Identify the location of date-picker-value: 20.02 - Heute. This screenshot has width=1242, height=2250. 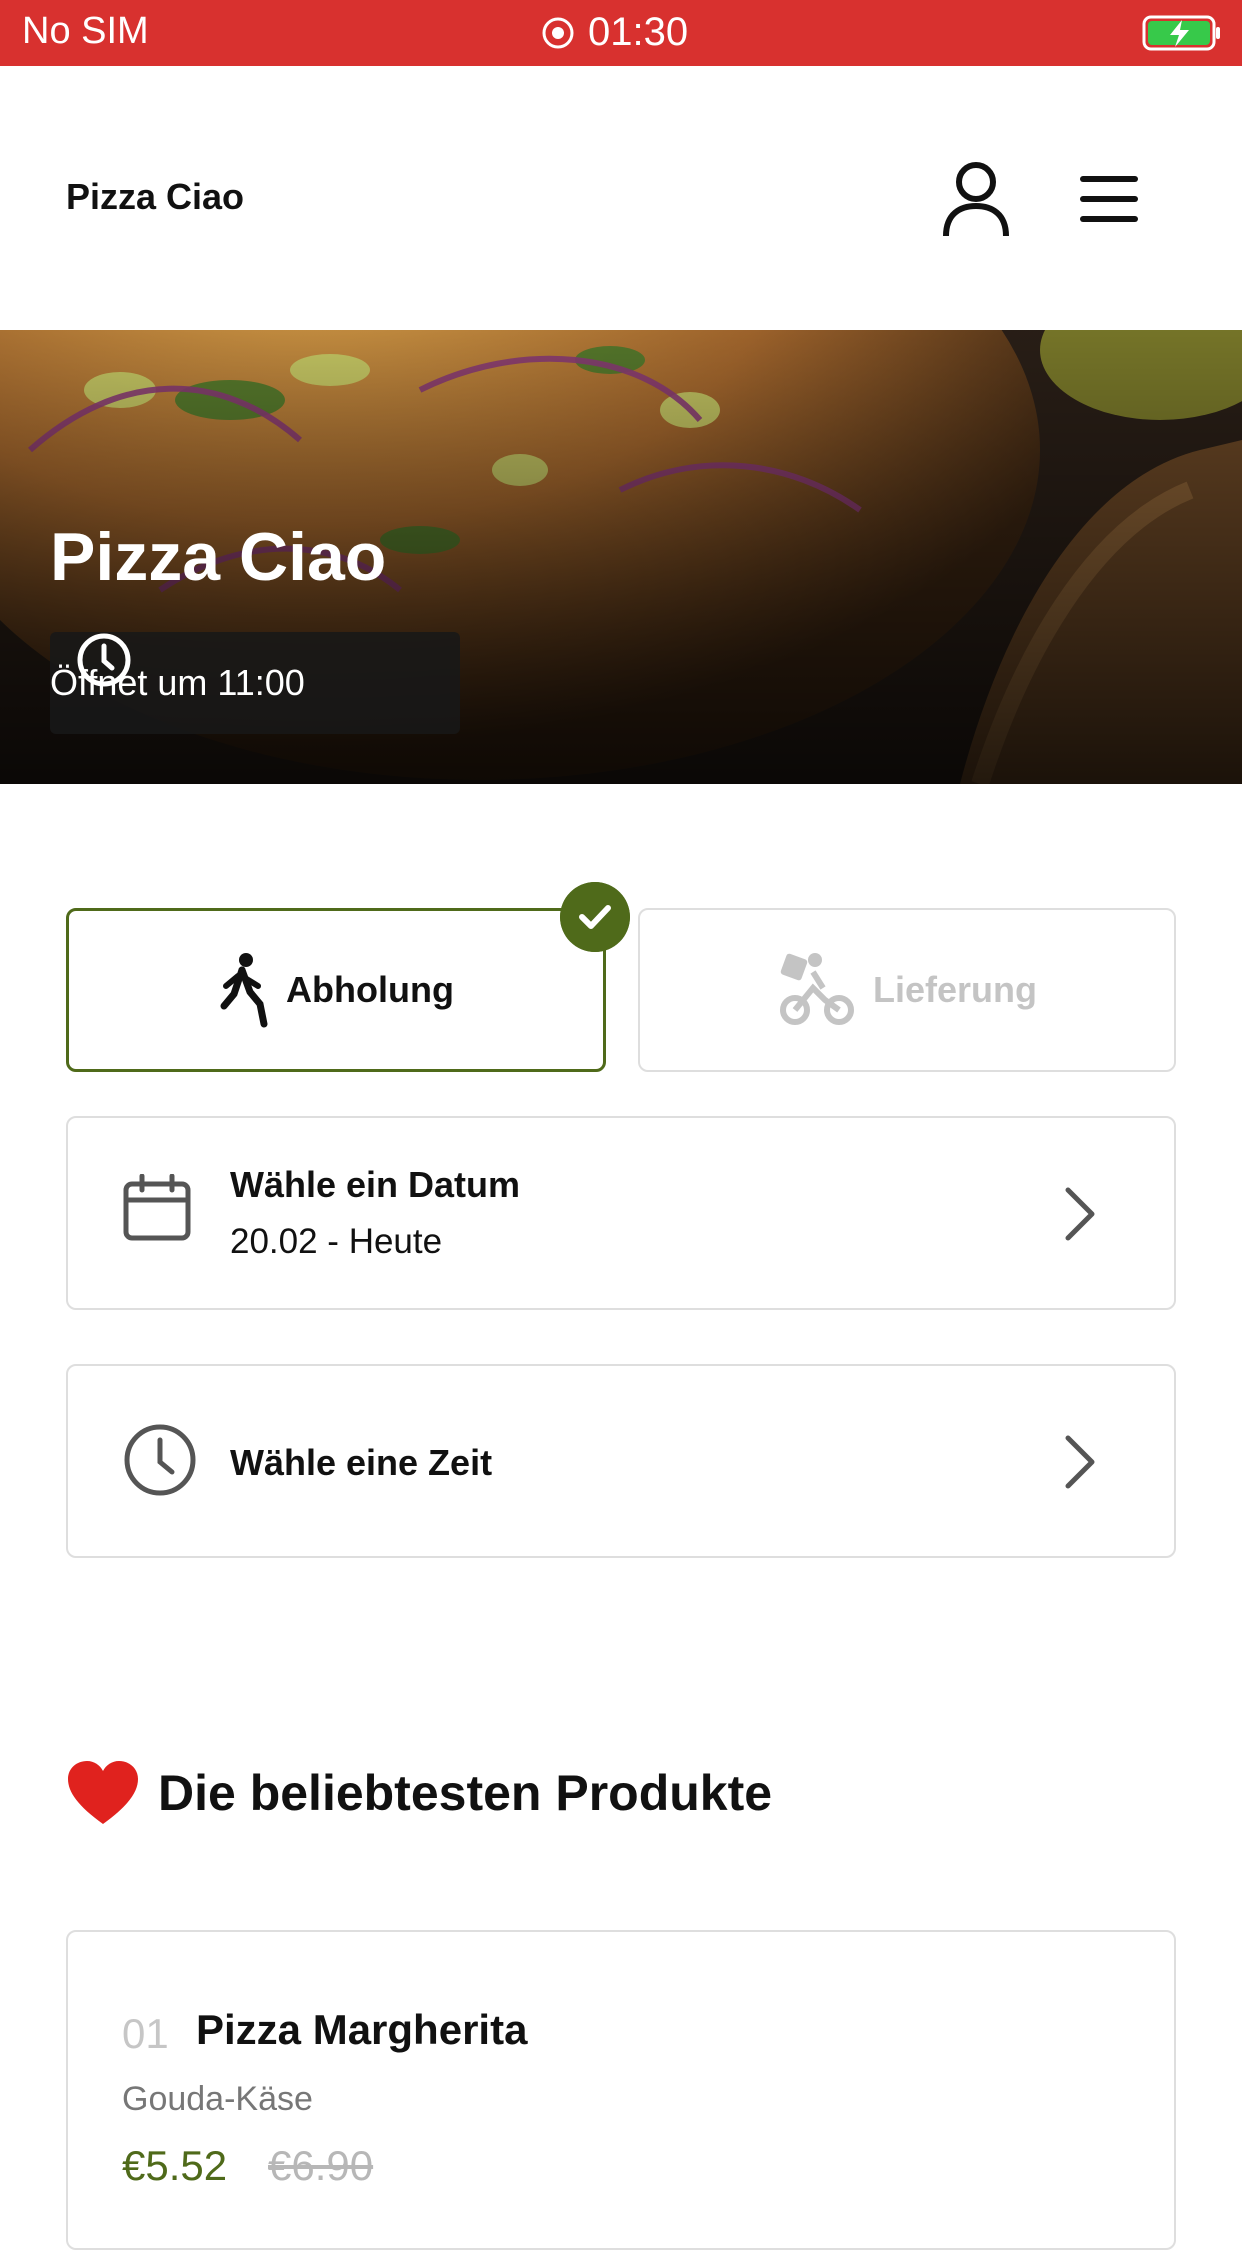
(336, 1241).